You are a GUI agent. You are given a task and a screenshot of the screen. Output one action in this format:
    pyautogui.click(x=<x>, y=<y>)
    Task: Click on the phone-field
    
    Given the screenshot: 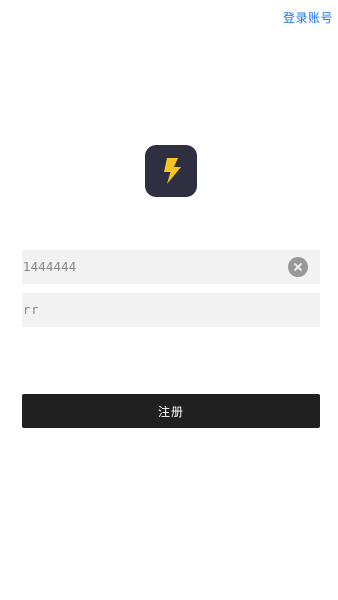 What is the action you would take?
    pyautogui.click(x=171, y=267)
    